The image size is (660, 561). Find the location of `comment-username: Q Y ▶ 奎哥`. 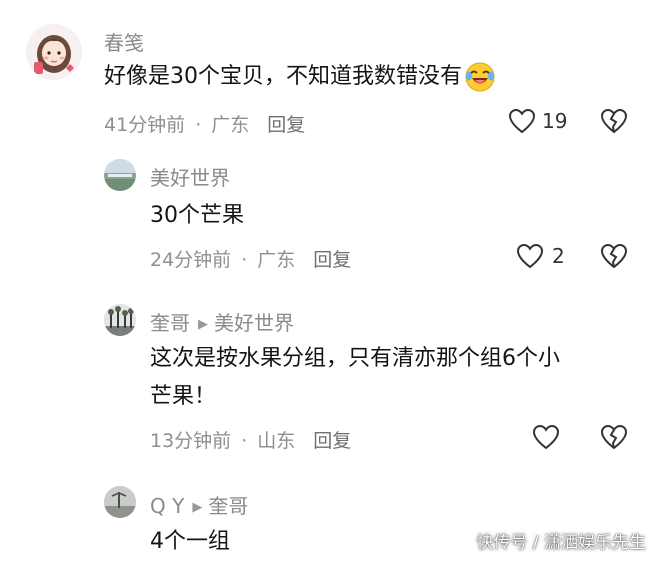

comment-username: Q Y ▶ 奎哥 is located at coordinates (199, 504).